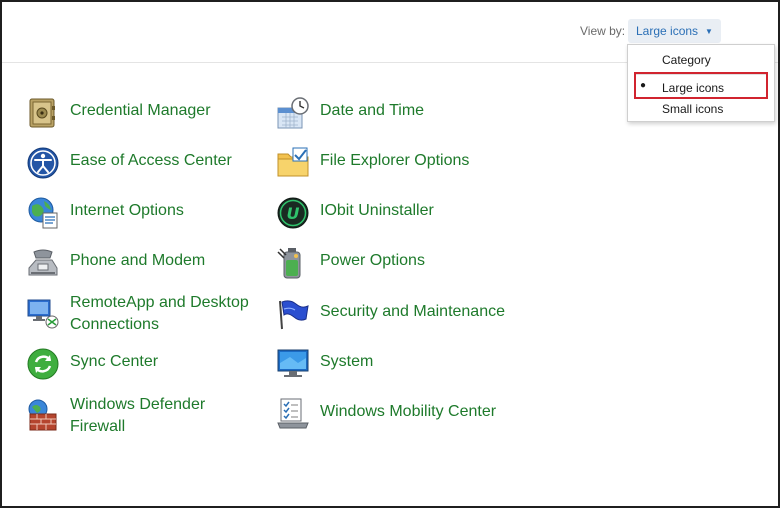 The width and height of the screenshot is (780, 508). I want to click on phone-modem-icon, so click(43, 262).